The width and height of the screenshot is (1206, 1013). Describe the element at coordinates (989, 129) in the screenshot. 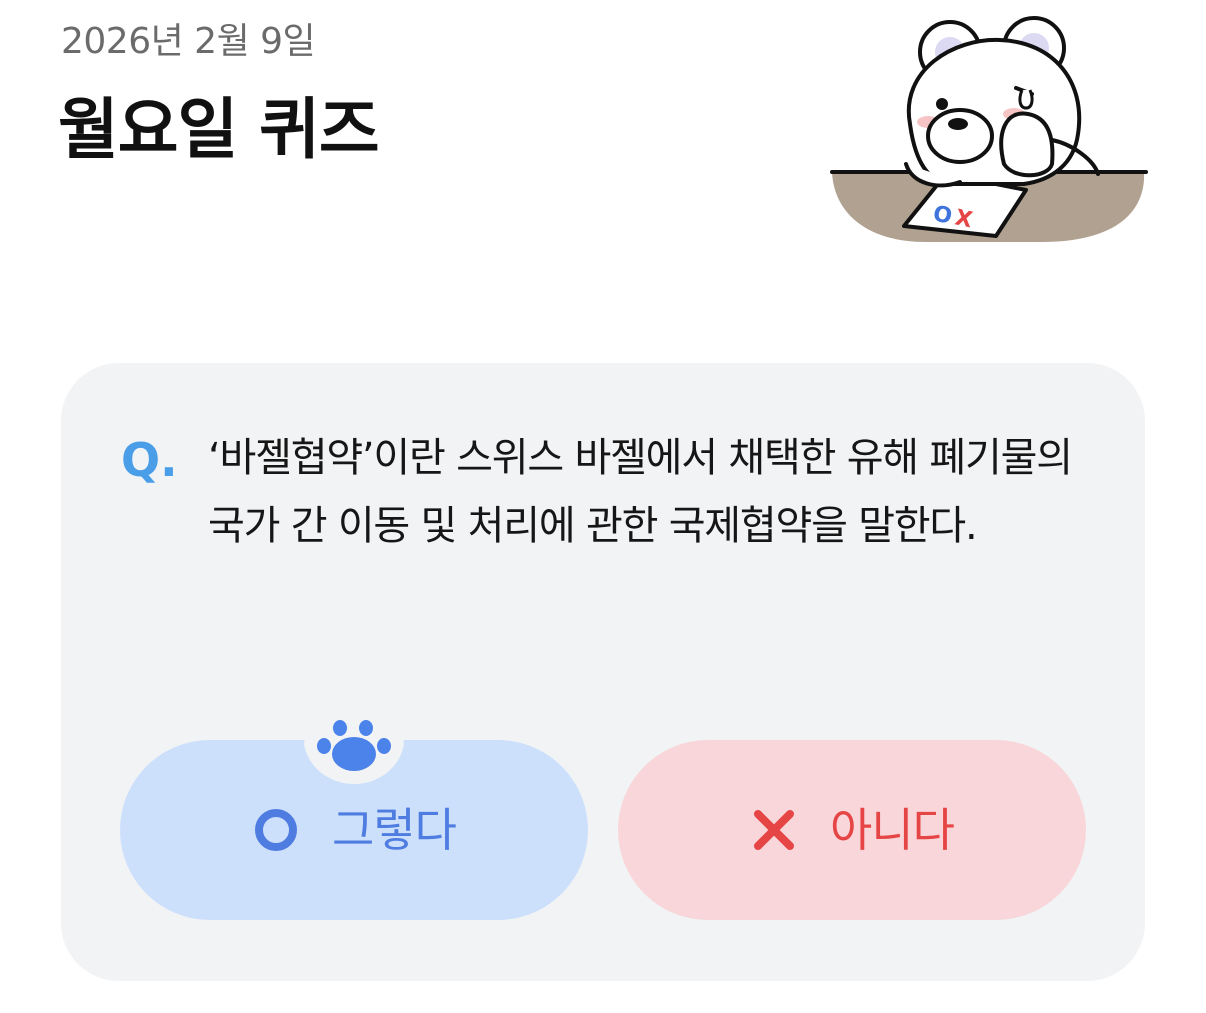

I see `bear-thinking-illustration: O X` at that location.